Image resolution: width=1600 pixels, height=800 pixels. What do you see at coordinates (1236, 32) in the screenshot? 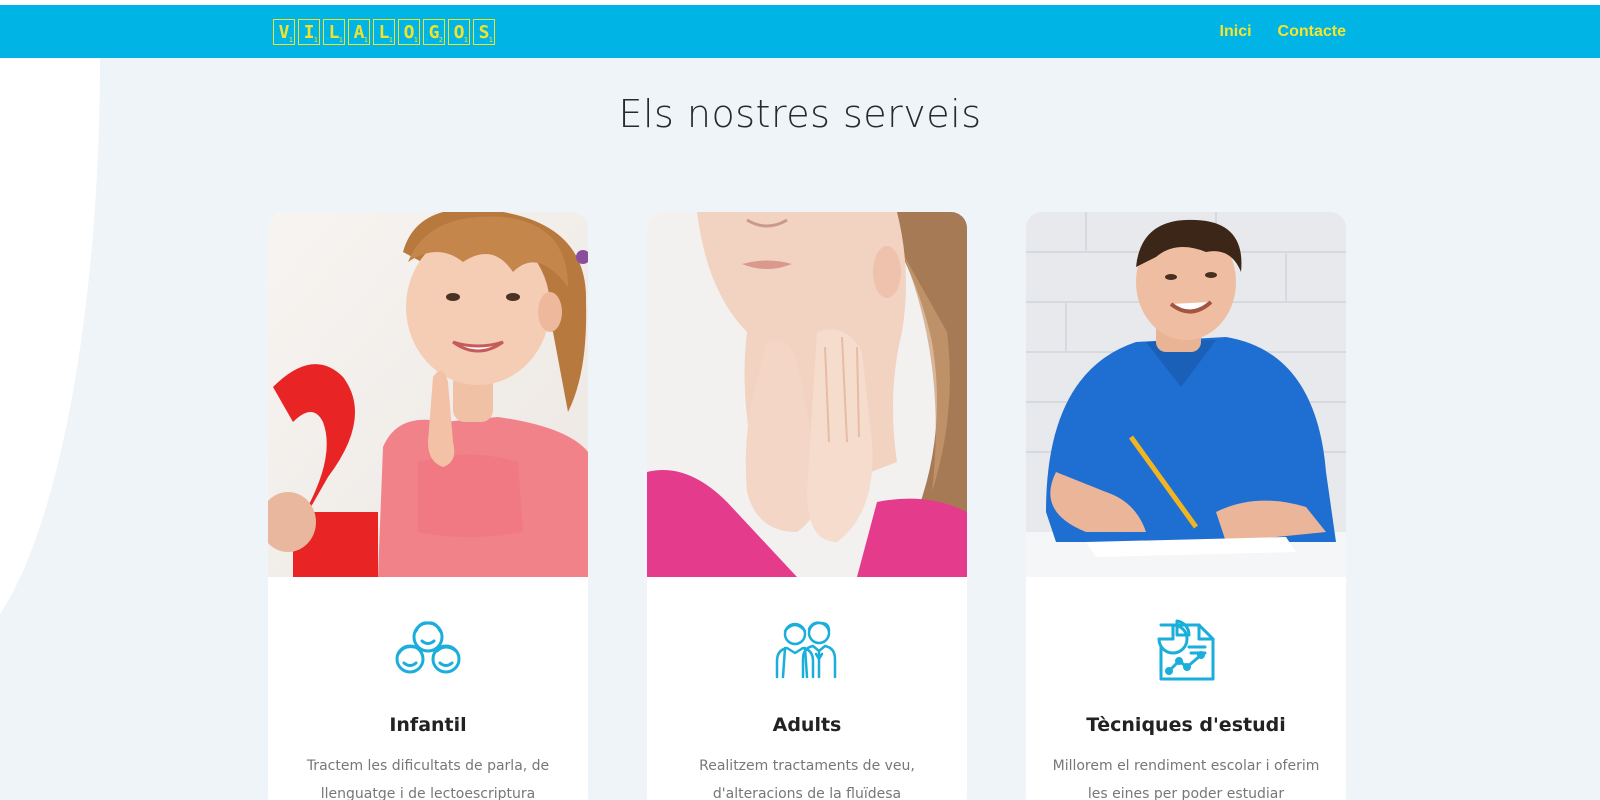
I see `nav-link-inici: Inici` at bounding box center [1236, 32].